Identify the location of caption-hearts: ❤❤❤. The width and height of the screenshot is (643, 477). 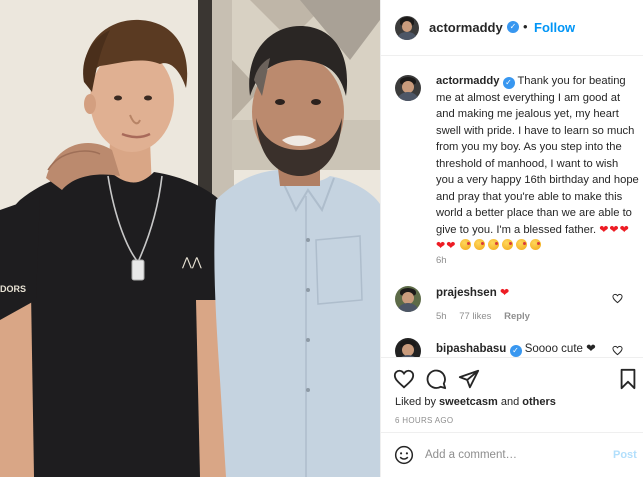
(614, 229).